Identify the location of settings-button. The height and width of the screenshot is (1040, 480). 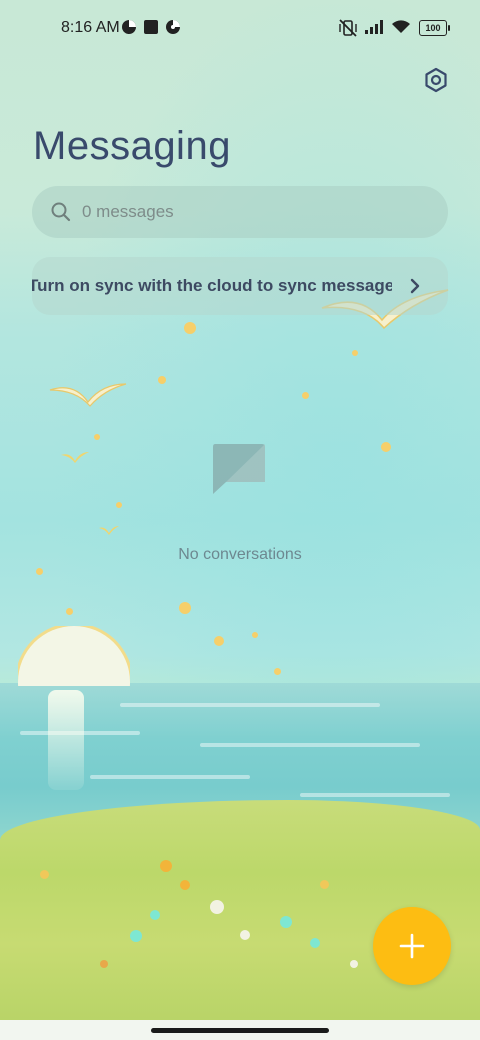
(436, 80).